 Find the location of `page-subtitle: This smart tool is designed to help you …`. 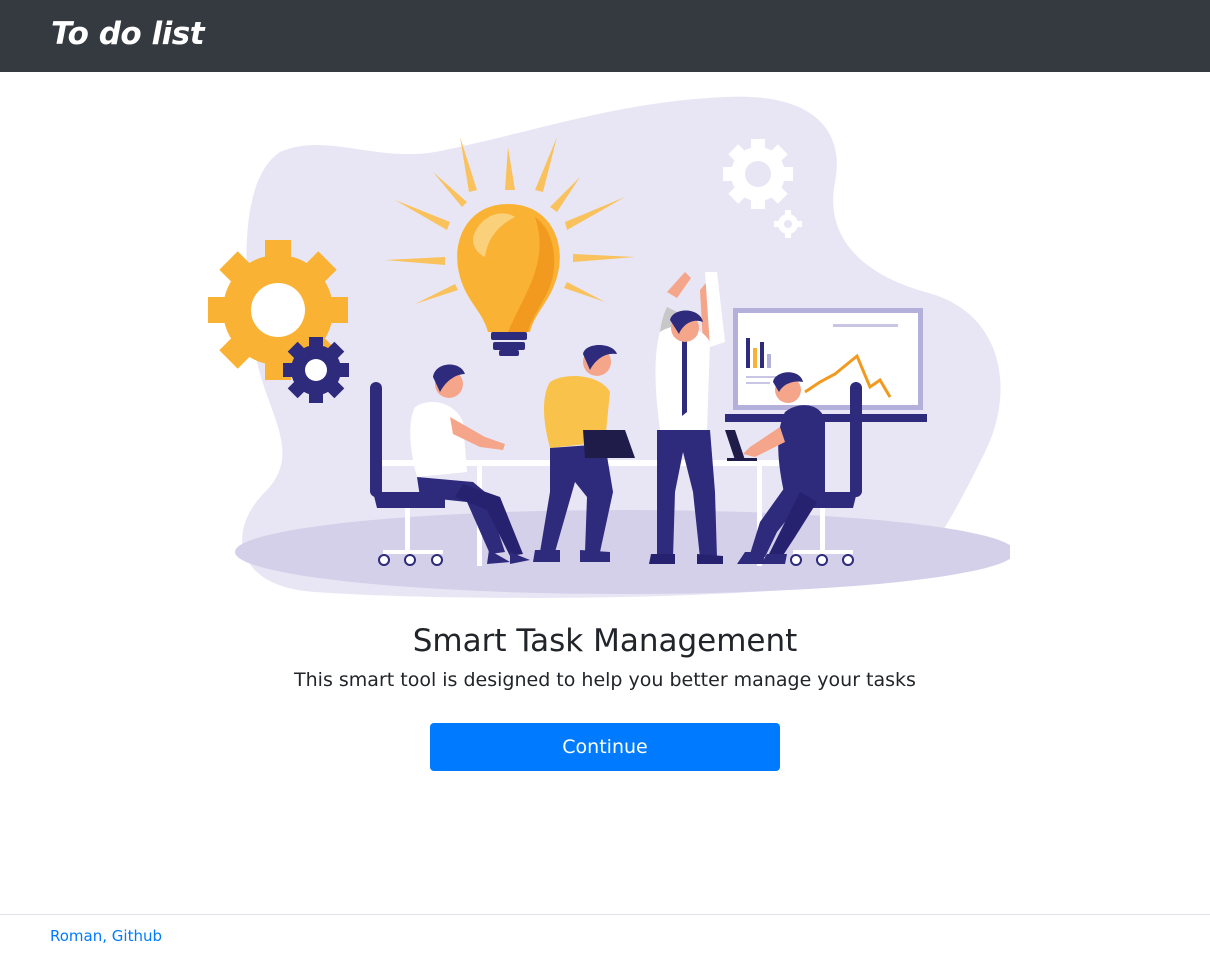

page-subtitle: This smart tool is designed to help you … is located at coordinates (605, 680).